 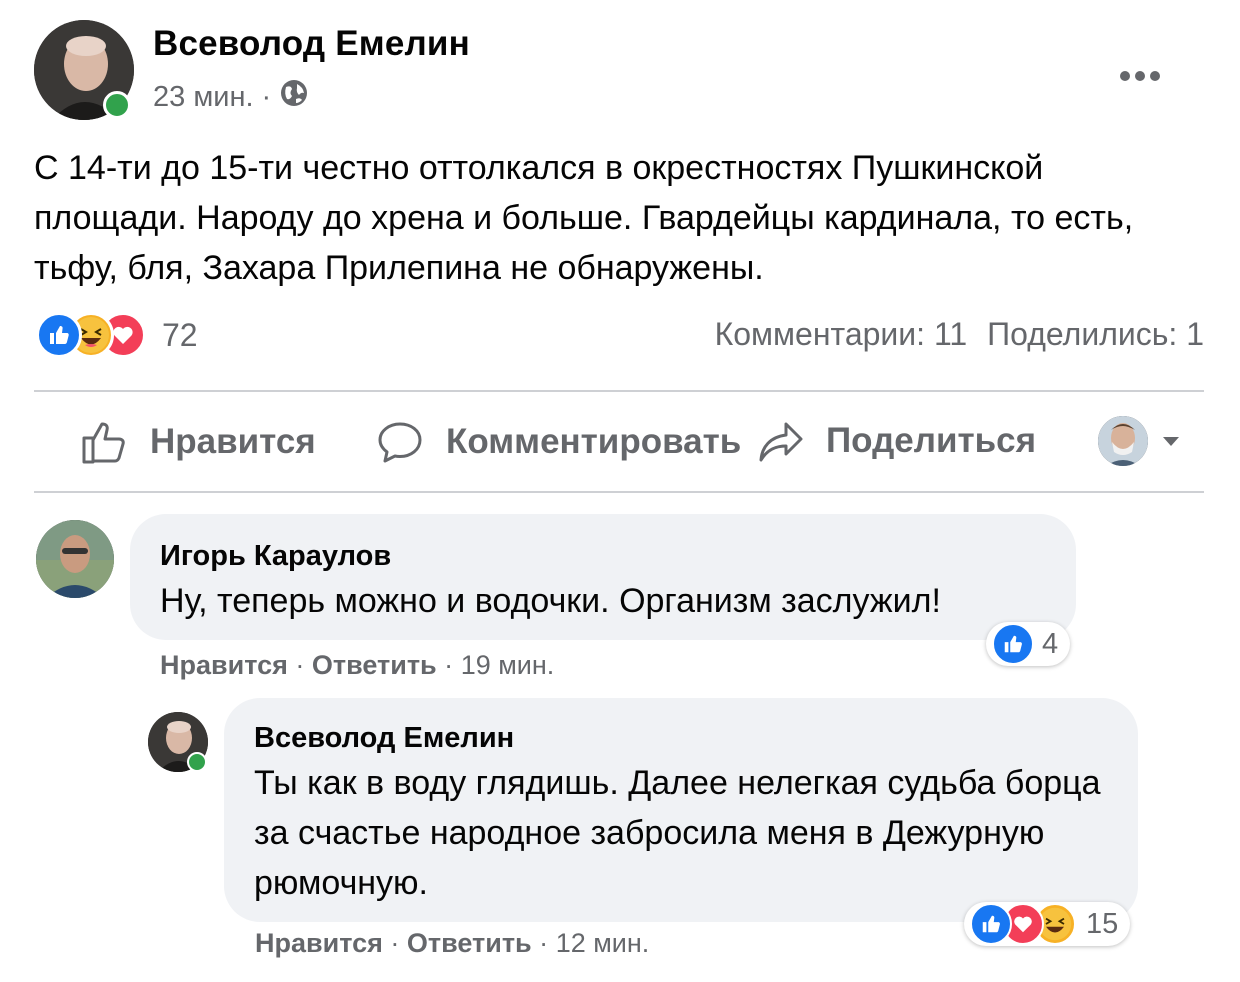 What do you see at coordinates (1171, 441) in the screenshot?
I see `caret-down-icon` at bounding box center [1171, 441].